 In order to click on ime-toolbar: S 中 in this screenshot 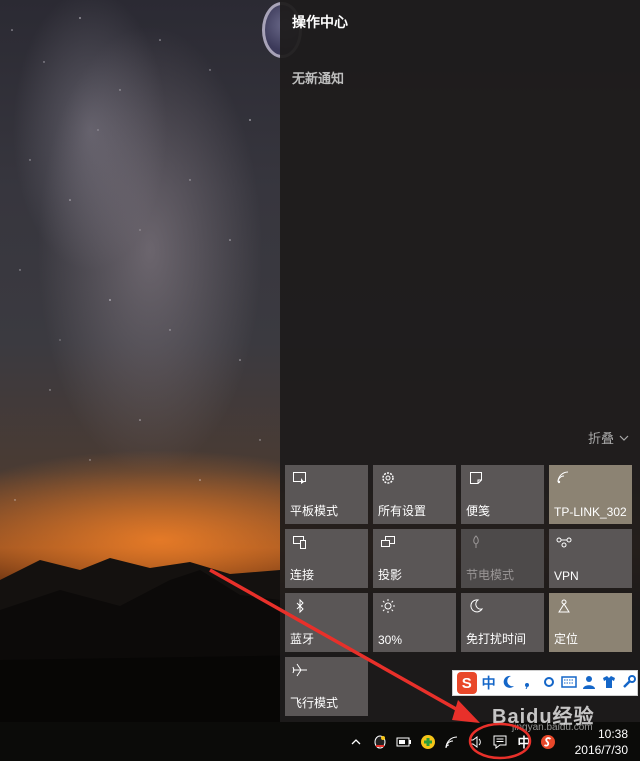, I will do `click(545, 683)`.